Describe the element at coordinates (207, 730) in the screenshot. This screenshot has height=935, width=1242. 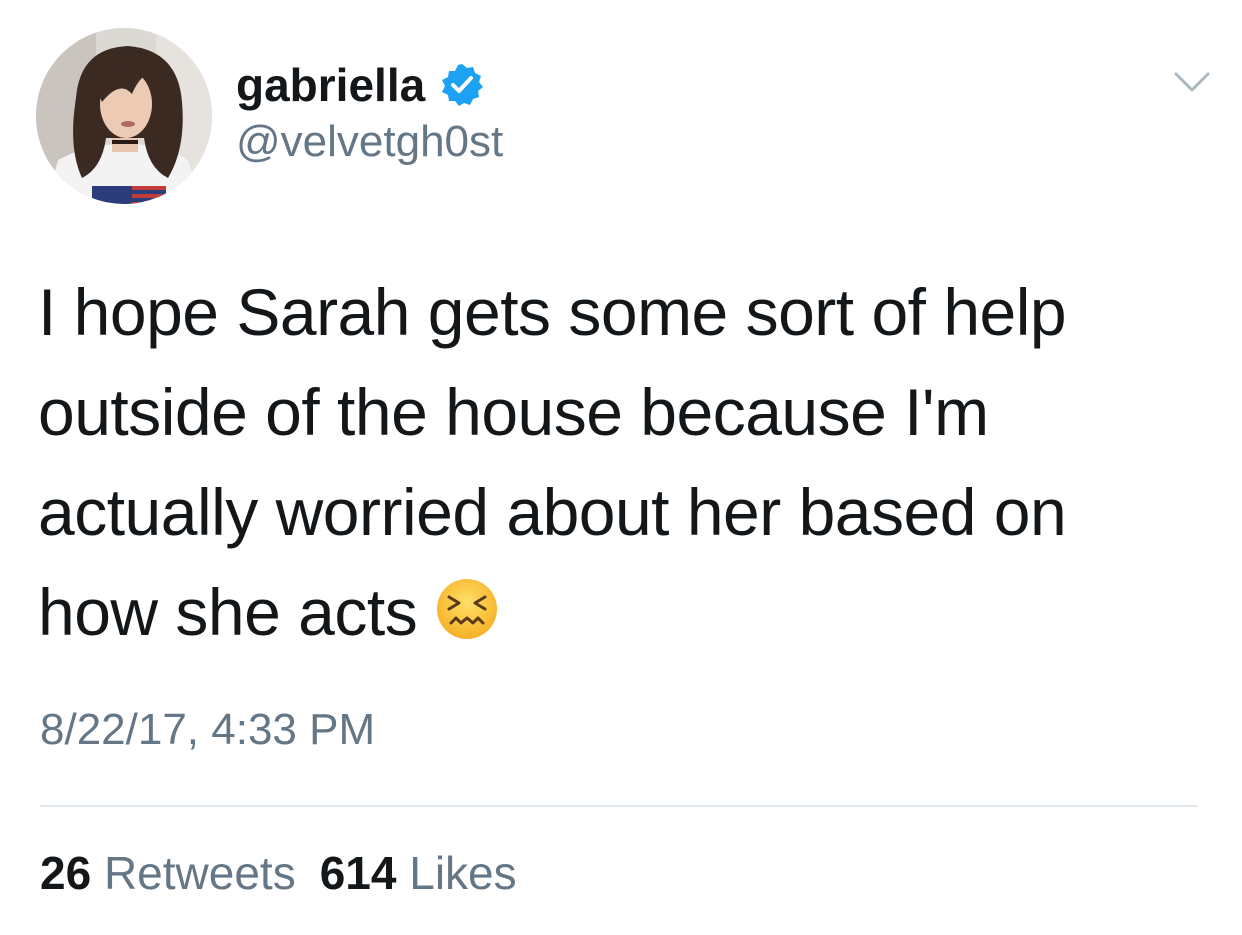
I see `tweet-timestamp: 8/22/17, 4:33 PM` at that location.